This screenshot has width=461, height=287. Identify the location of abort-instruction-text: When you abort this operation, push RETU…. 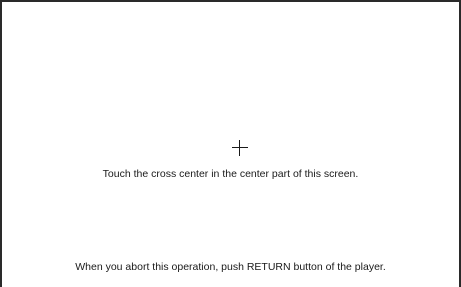
(230, 267).